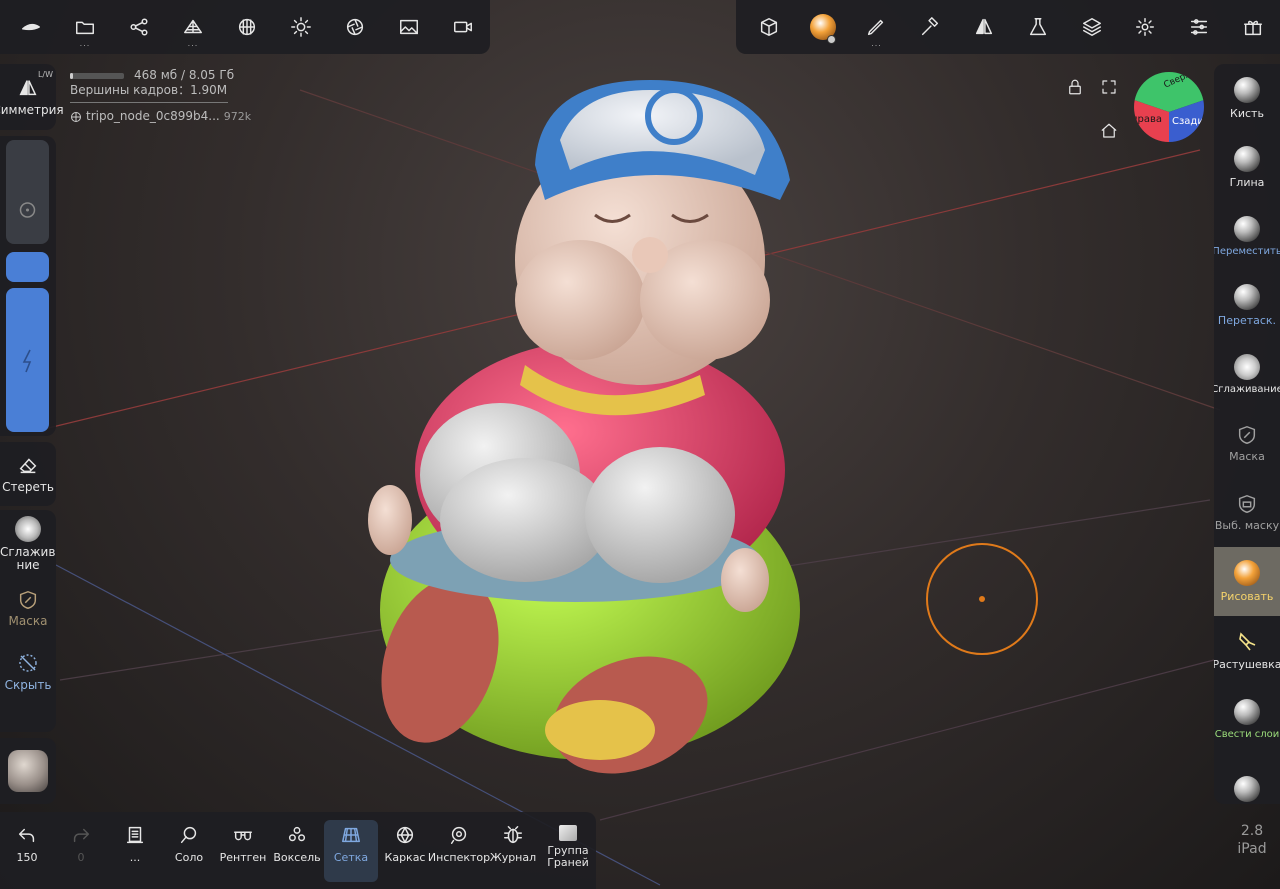 Image resolution: width=1280 pixels, height=889 pixels. Describe the element at coordinates (1247, 236) in the screenshot. I see `tool-move: Переместить` at that location.